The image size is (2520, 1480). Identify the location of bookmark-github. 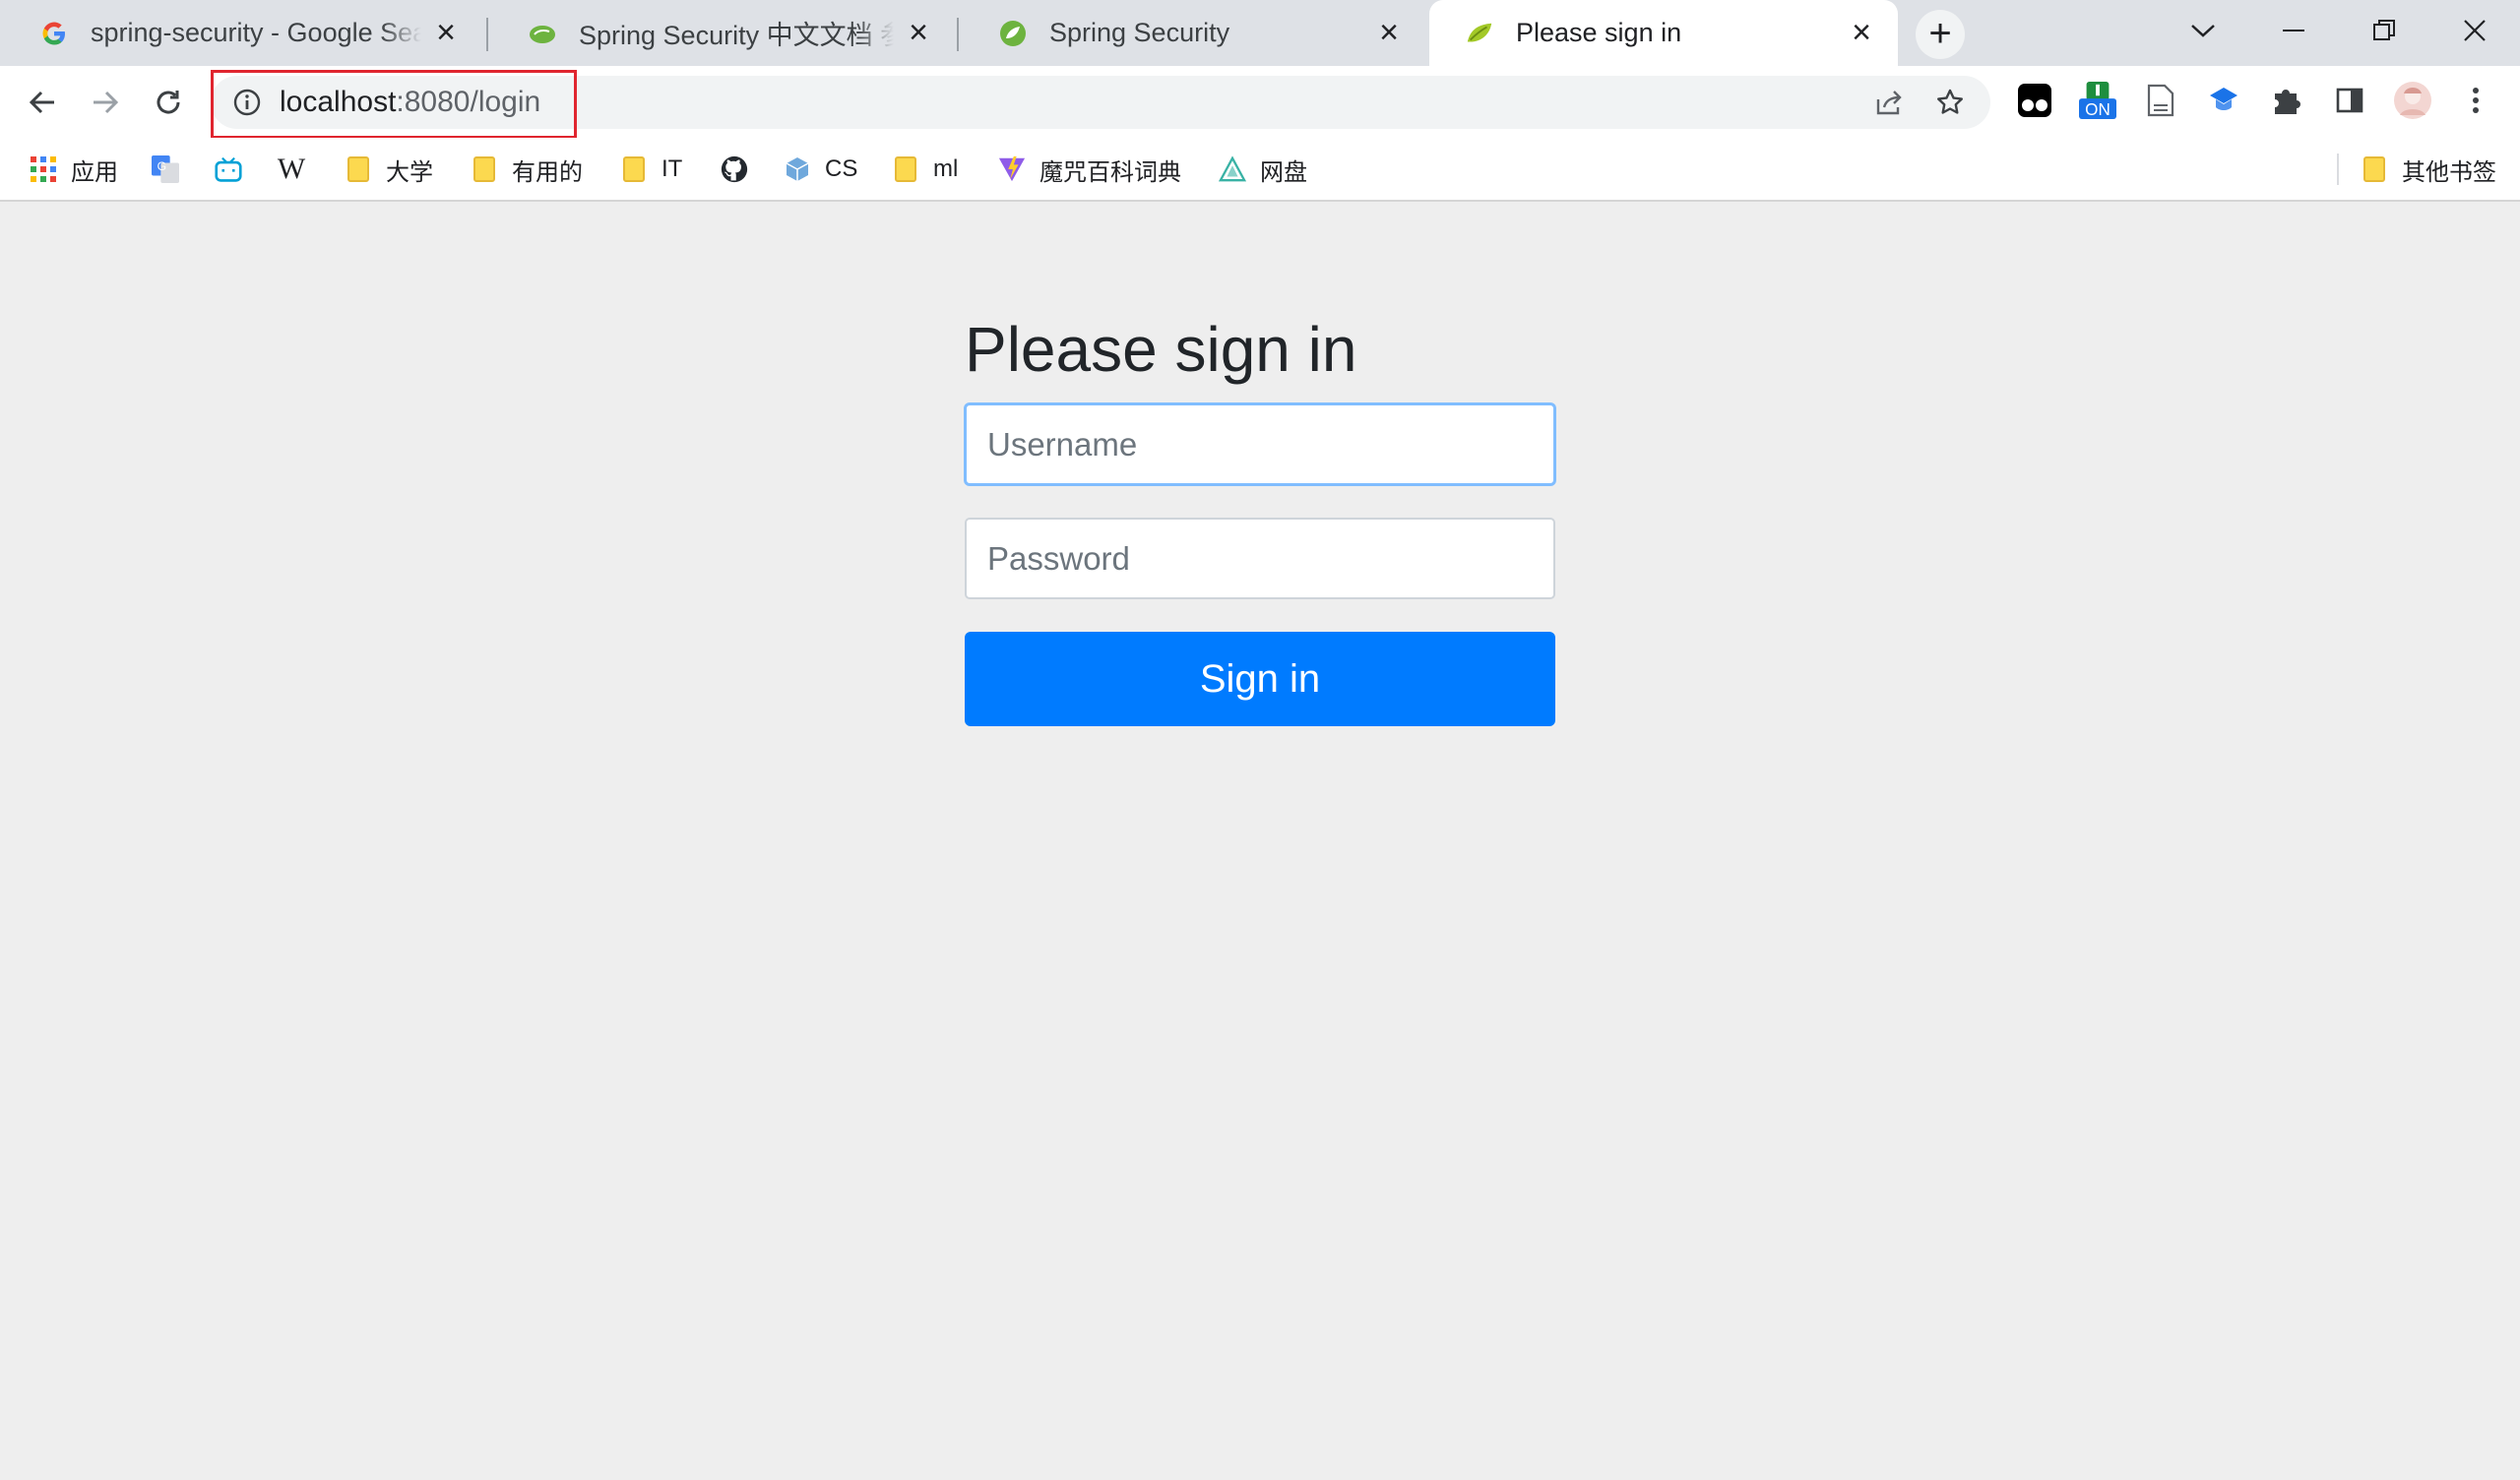
(741, 170).